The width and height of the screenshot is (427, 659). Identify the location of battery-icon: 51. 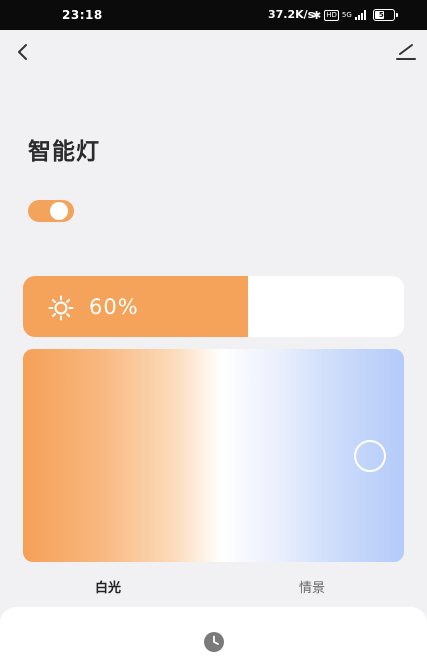
(385, 15).